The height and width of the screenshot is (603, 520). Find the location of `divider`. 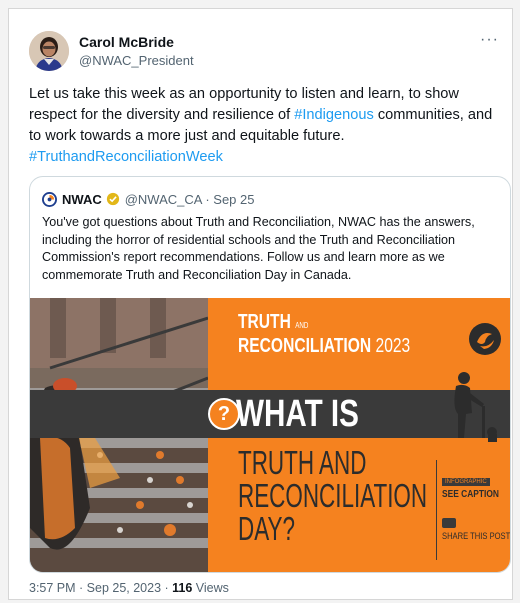

divider is located at coordinates (436, 510).